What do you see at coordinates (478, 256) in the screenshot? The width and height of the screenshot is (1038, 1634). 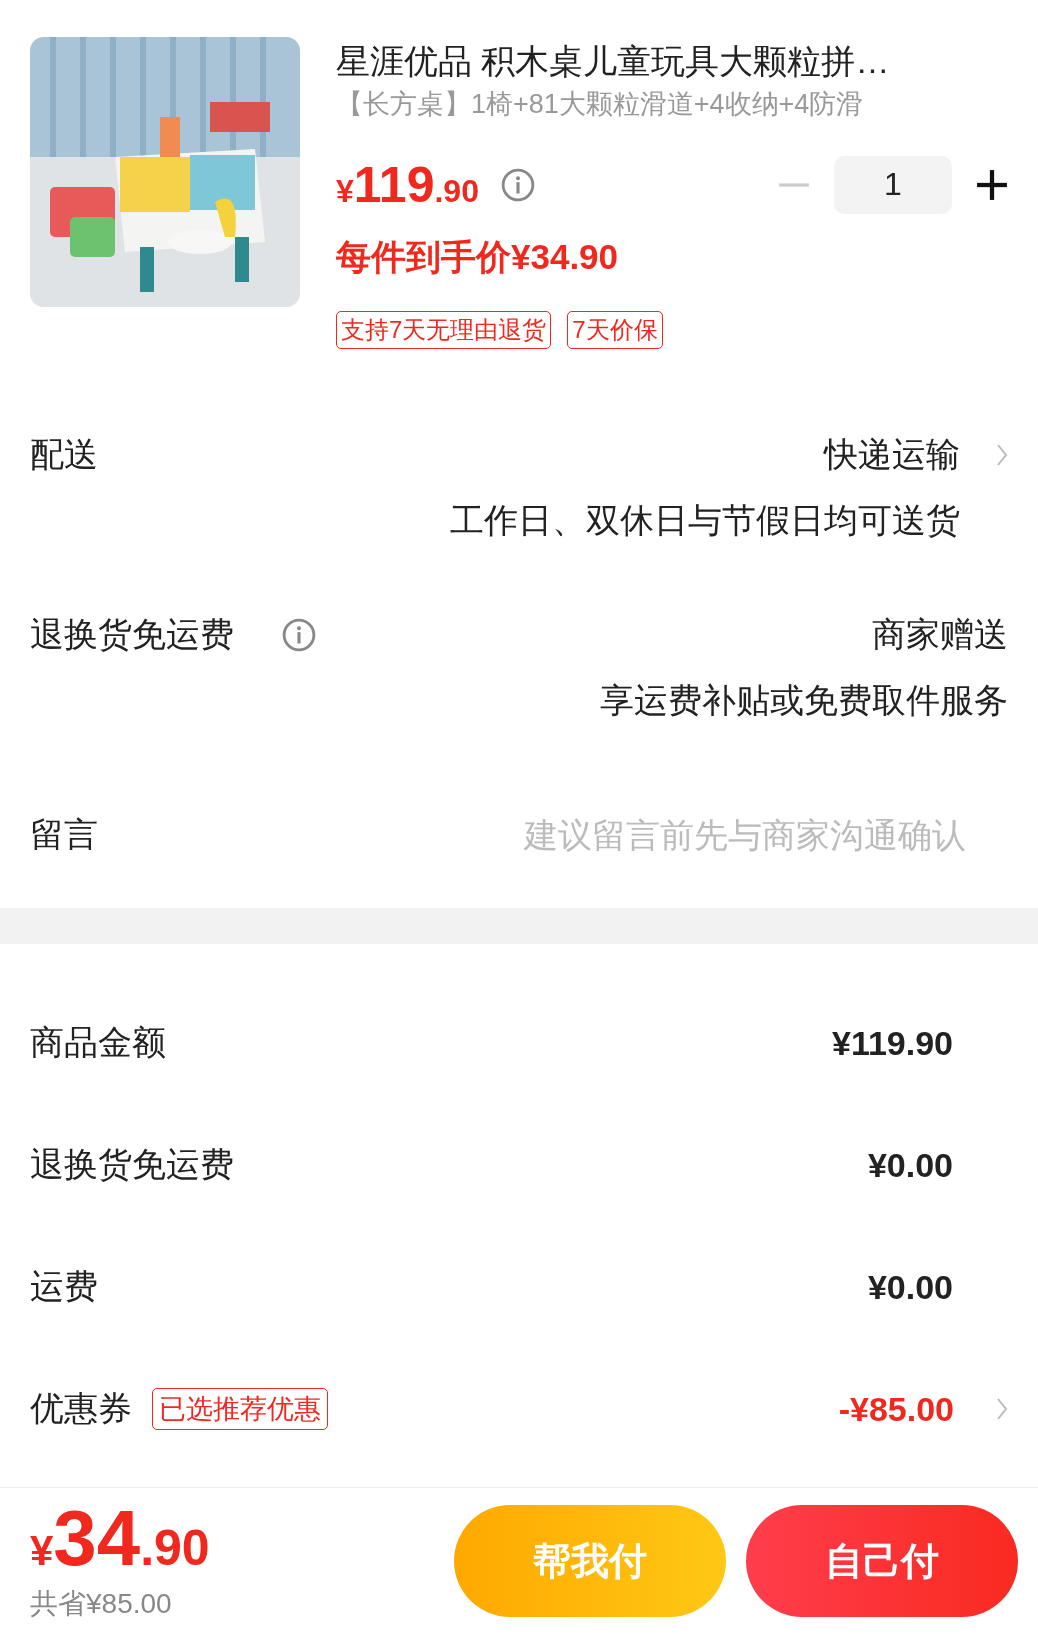 I see `unit-price: 每件到手价¥34.90` at bounding box center [478, 256].